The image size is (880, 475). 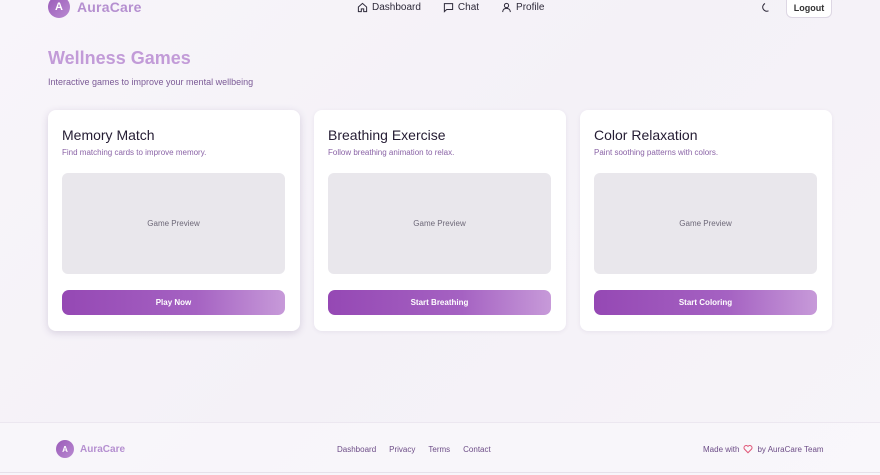 I want to click on start-breathing-button: Start Breathing, so click(x=439, y=302).